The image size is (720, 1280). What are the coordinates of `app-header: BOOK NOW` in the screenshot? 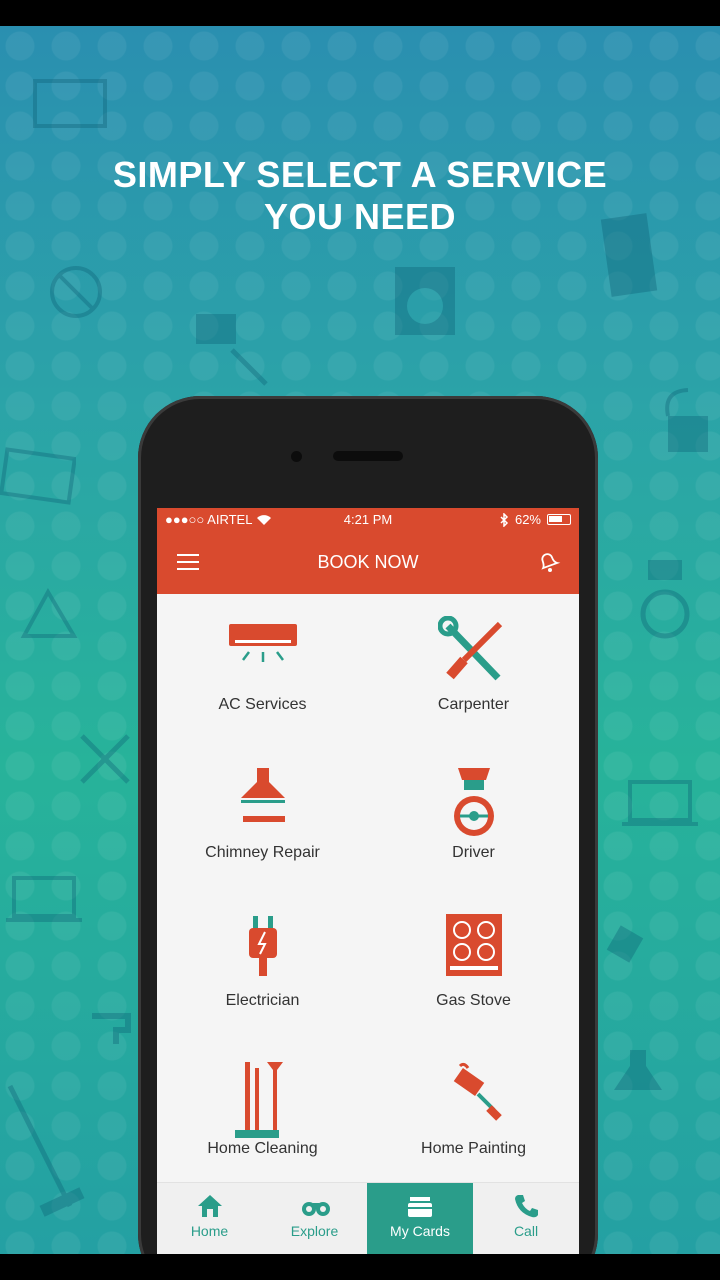 It's located at (368, 562).